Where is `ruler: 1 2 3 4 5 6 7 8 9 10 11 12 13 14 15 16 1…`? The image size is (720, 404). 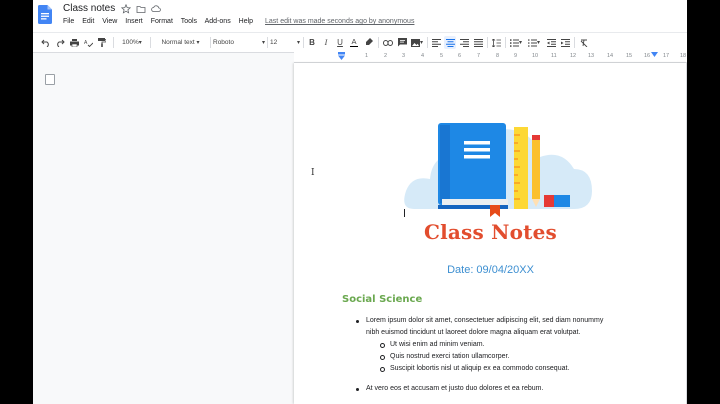 ruler: 1 2 3 4 5 6 7 8 9 10 11 12 13 14 15 16 1… is located at coordinates (490, 57).